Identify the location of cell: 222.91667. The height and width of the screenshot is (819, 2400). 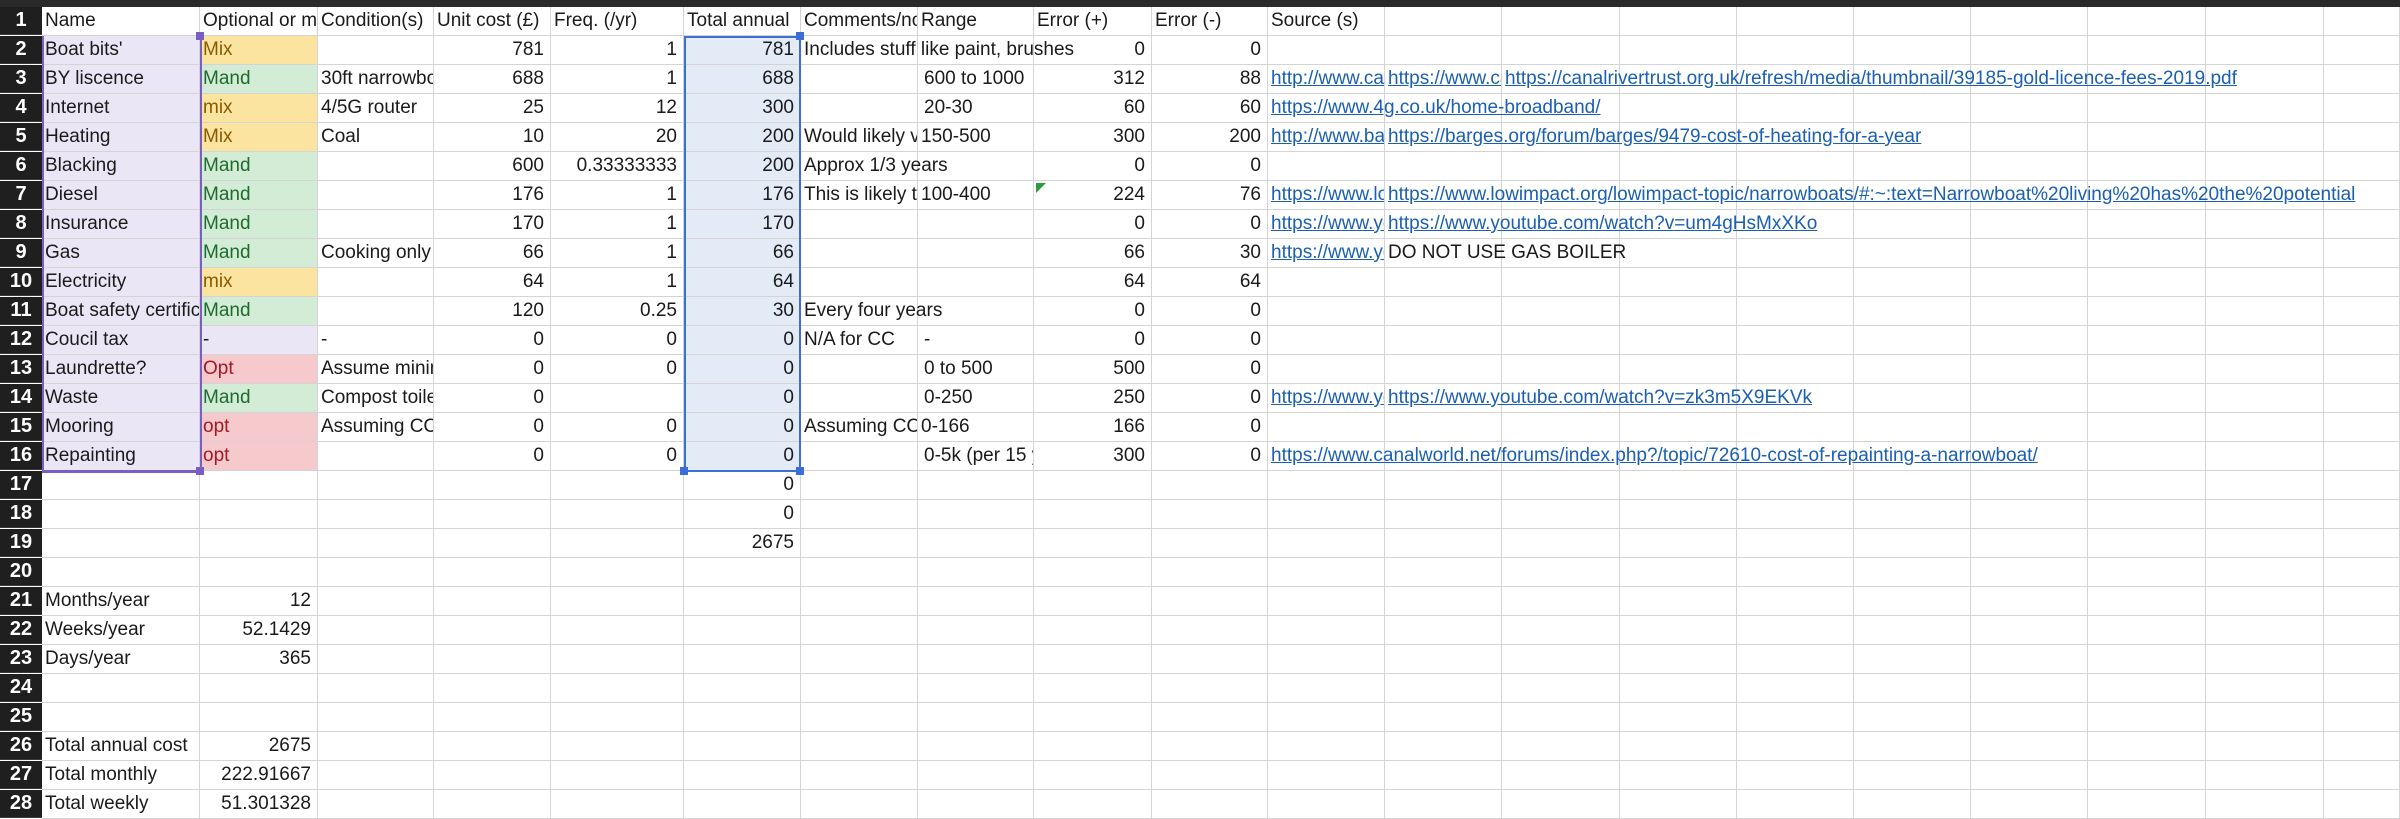
(259, 775).